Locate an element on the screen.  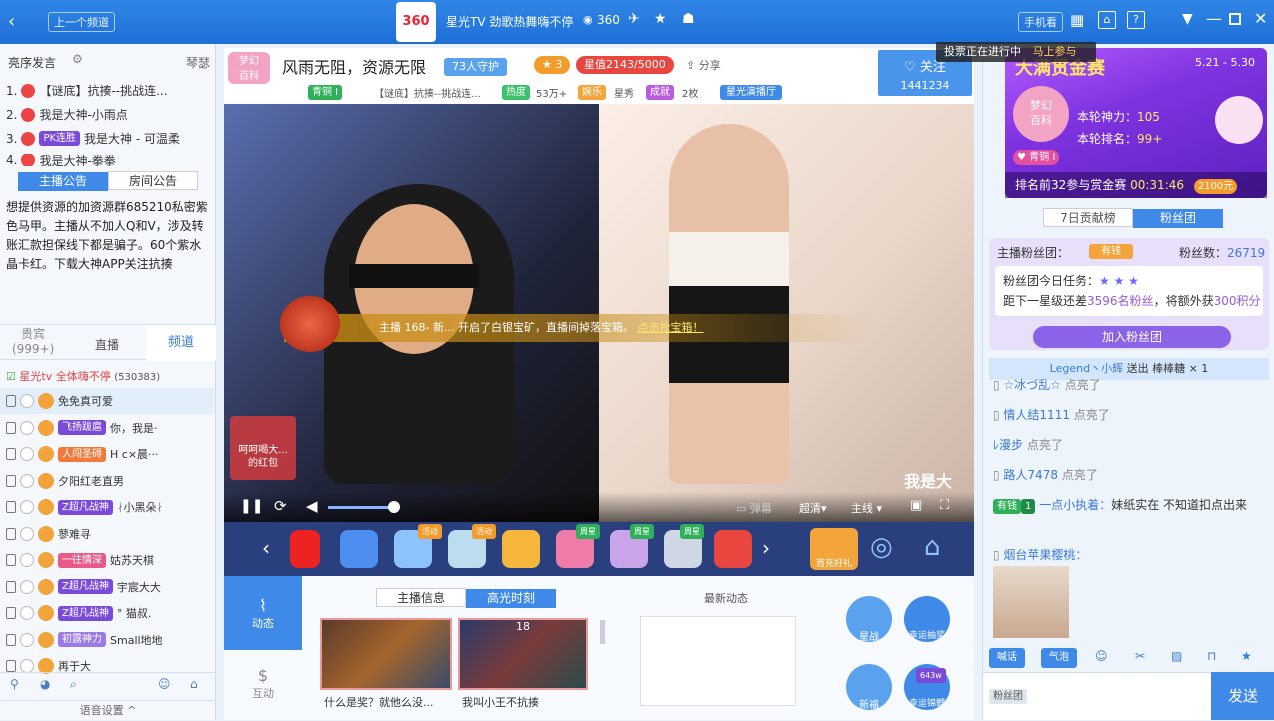
send-button: 发送 is located at coordinates (1242, 696).